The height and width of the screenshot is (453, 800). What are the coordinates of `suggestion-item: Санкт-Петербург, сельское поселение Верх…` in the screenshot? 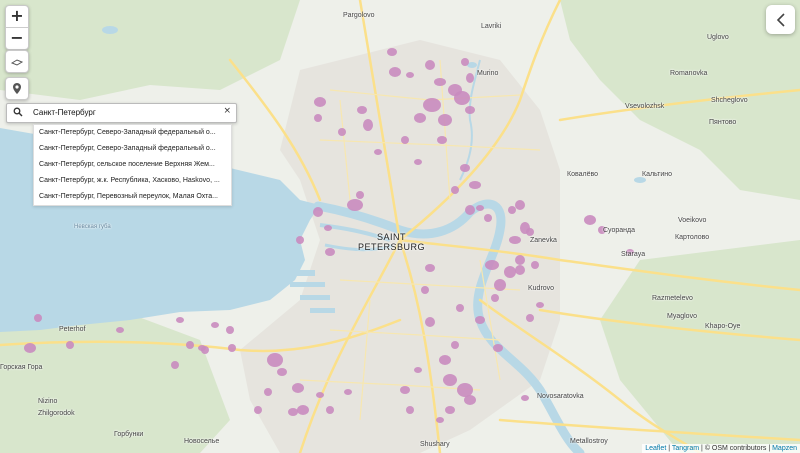 It's located at (132, 165).